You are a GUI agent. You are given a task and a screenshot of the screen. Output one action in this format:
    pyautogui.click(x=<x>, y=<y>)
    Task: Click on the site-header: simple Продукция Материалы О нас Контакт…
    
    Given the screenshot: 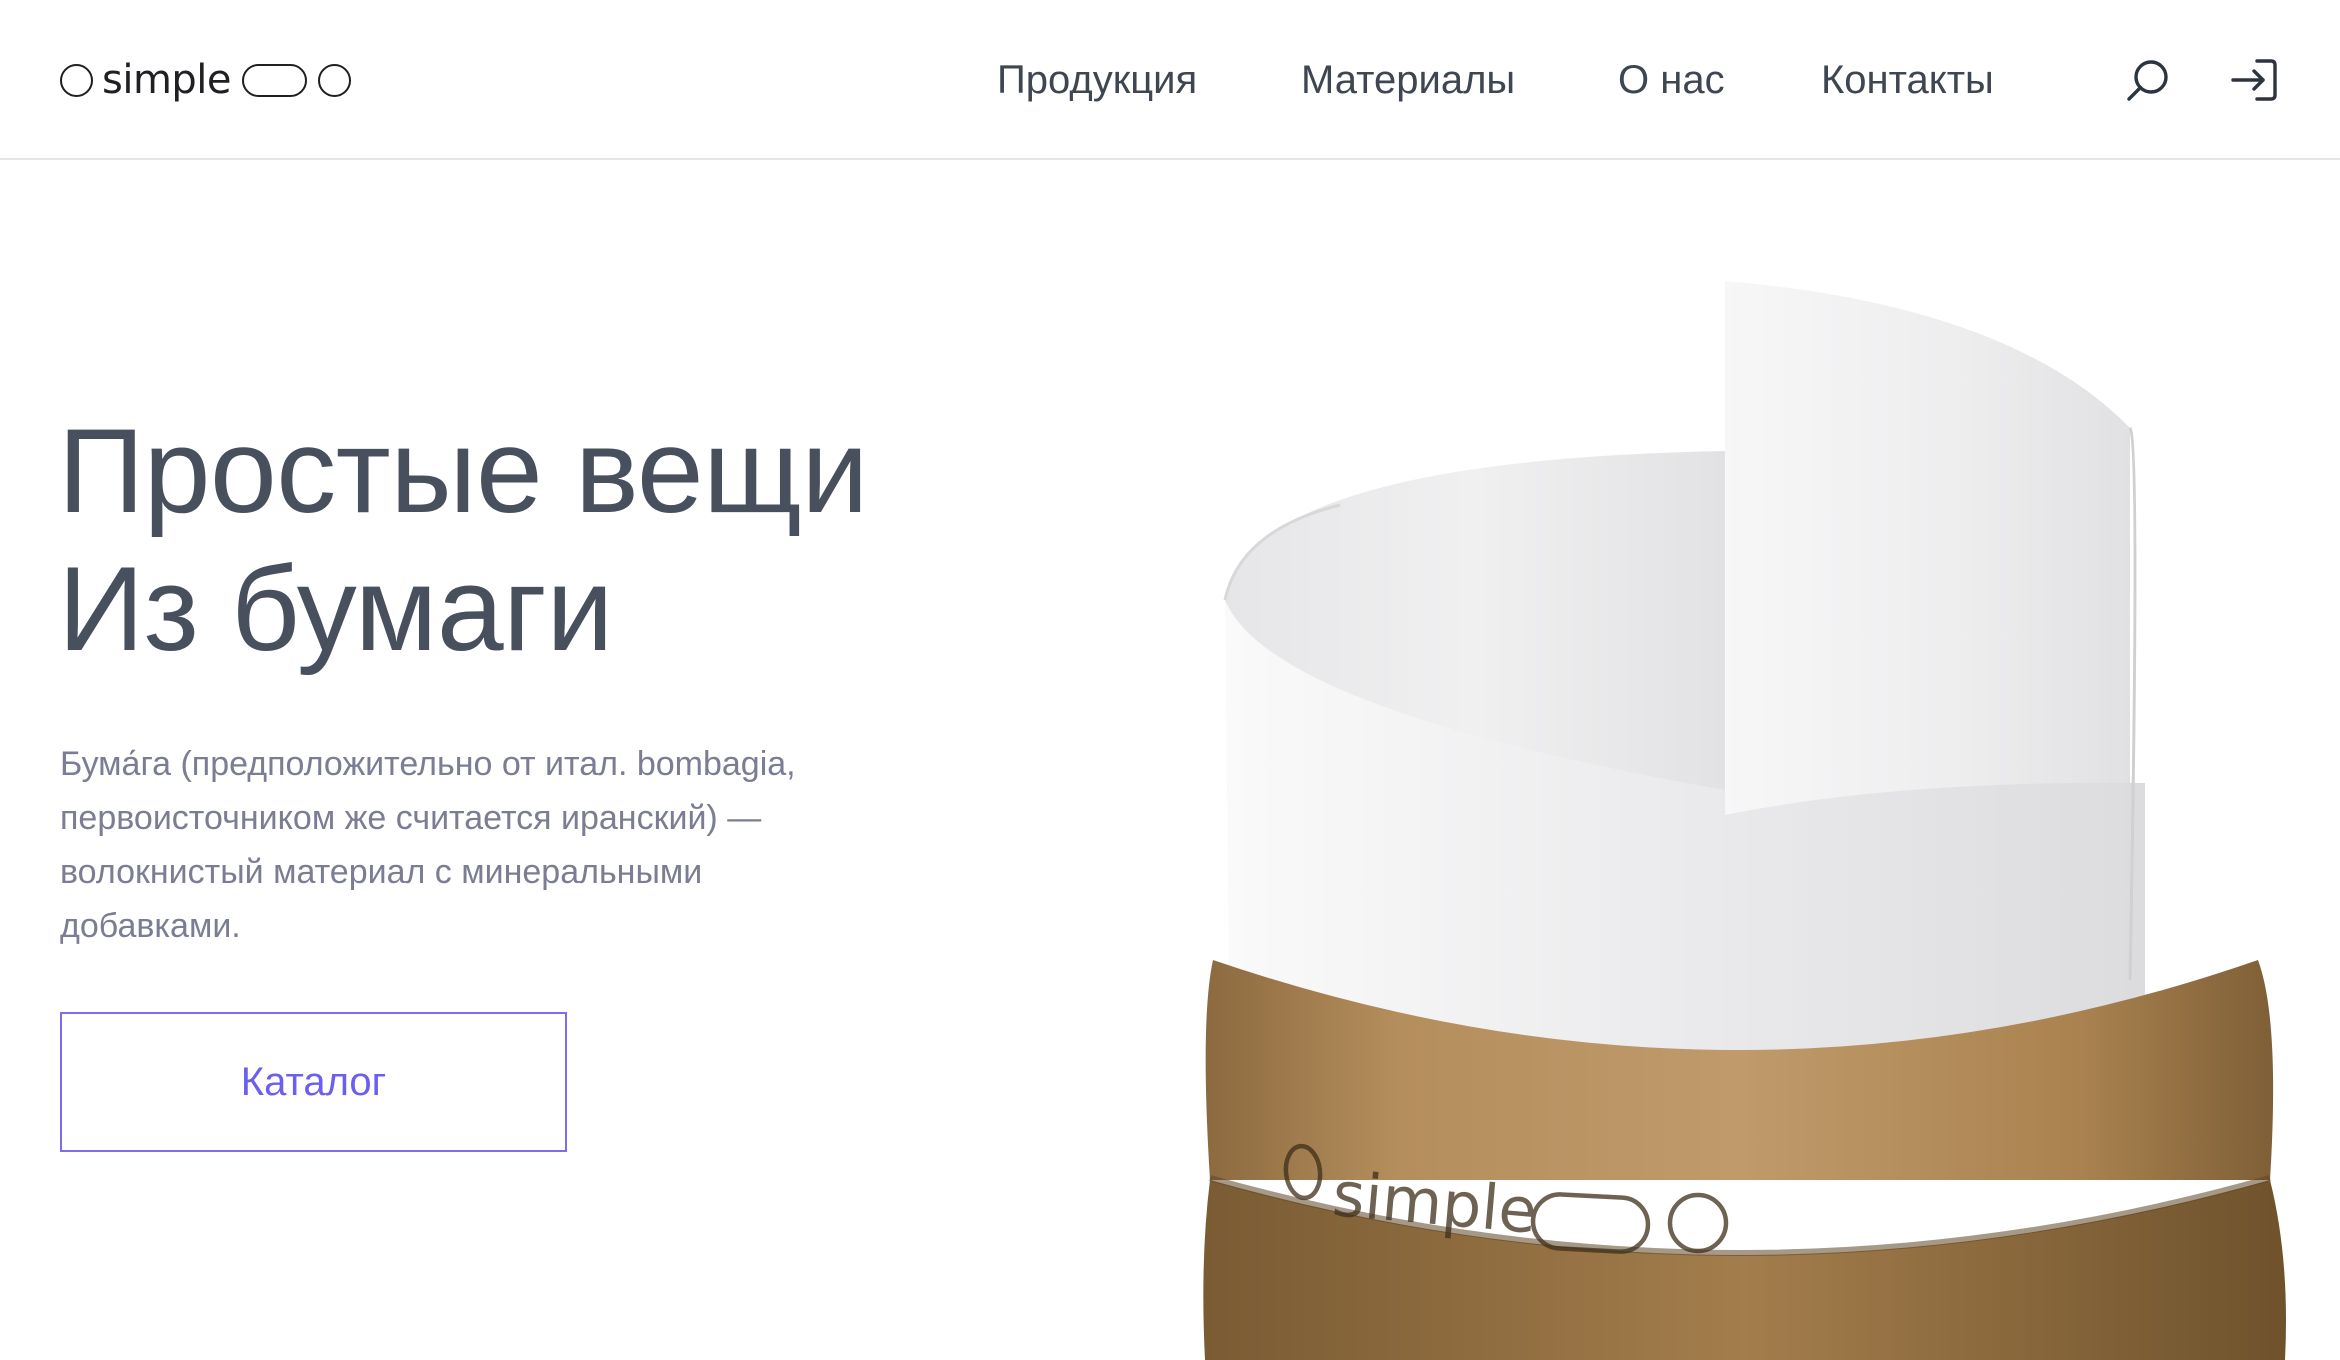 What is the action you would take?
    pyautogui.click(x=1170, y=80)
    